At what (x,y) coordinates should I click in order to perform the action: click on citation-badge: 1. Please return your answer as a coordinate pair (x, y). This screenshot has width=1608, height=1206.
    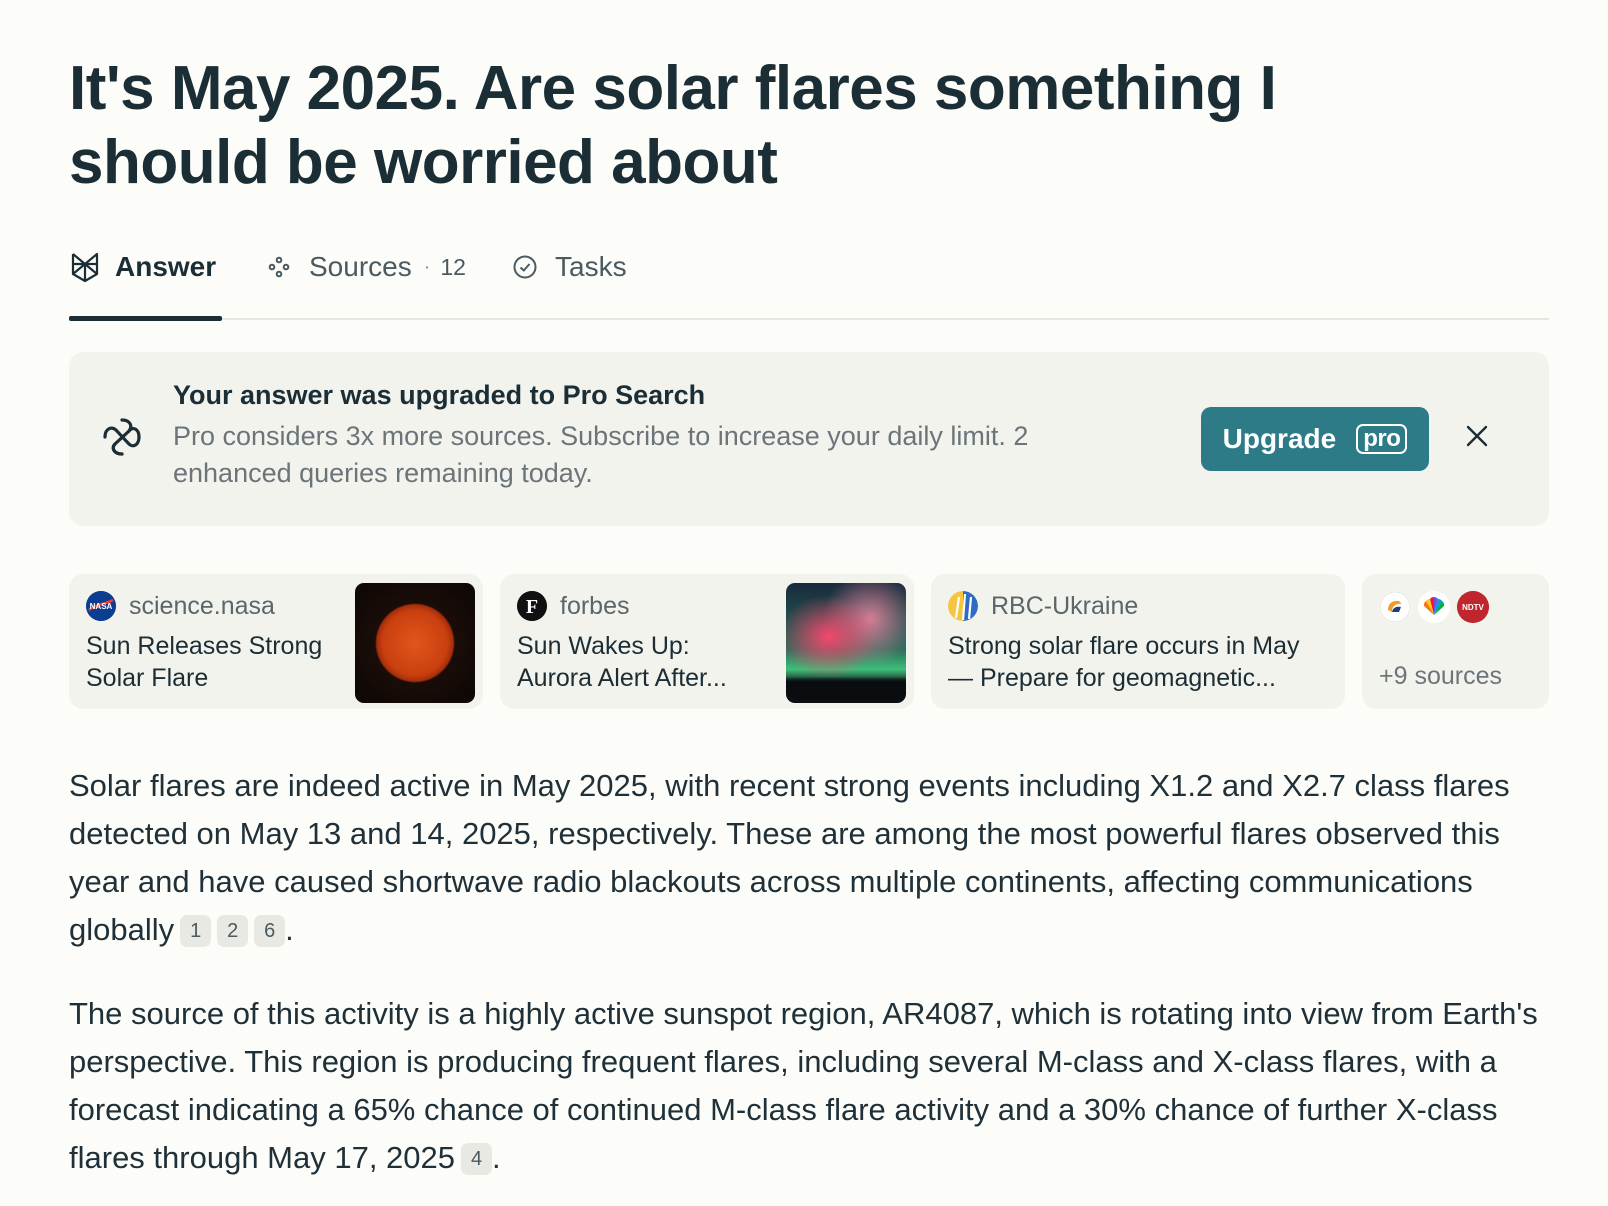
    Looking at the image, I should click on (196, 931).